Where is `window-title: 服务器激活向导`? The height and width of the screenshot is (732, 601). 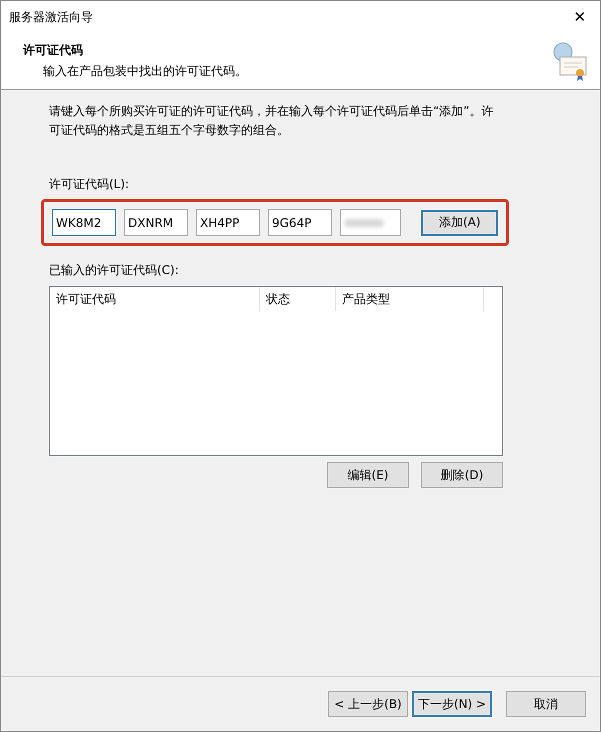 window-title: 服务器激活向导 is located at coordinates (51, 17).